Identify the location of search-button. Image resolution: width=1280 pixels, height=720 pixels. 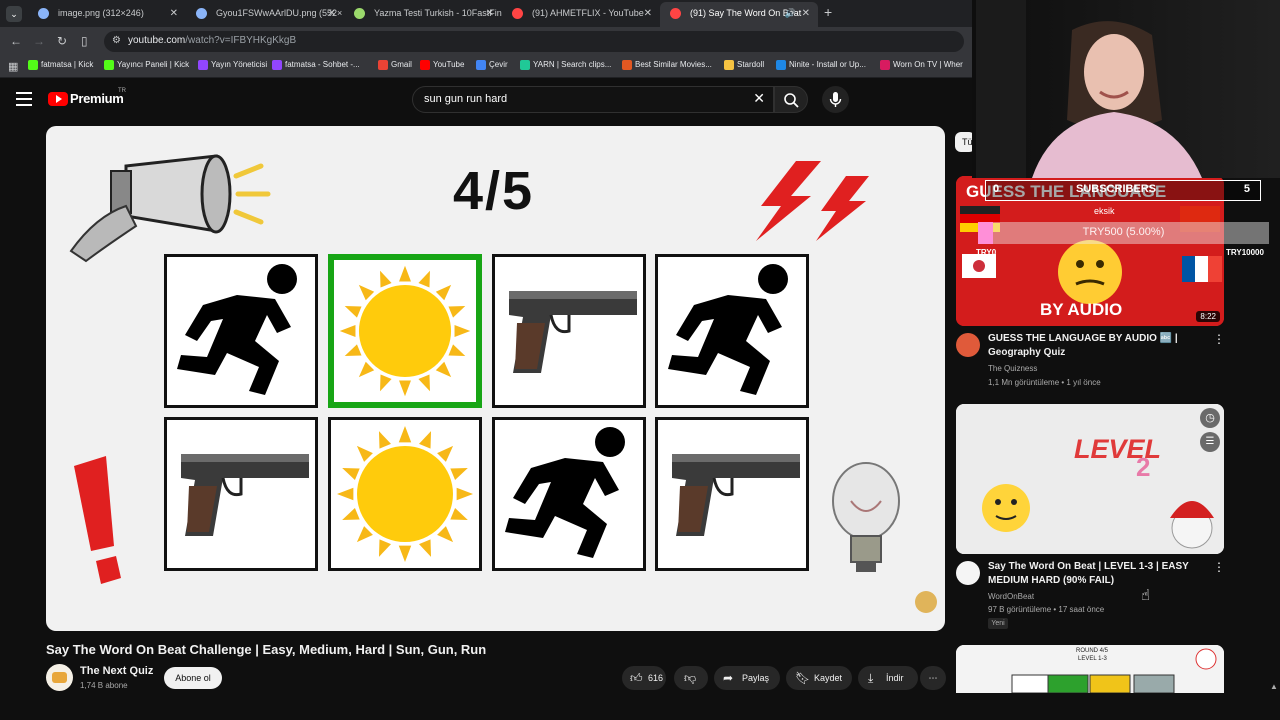
(791, 99).